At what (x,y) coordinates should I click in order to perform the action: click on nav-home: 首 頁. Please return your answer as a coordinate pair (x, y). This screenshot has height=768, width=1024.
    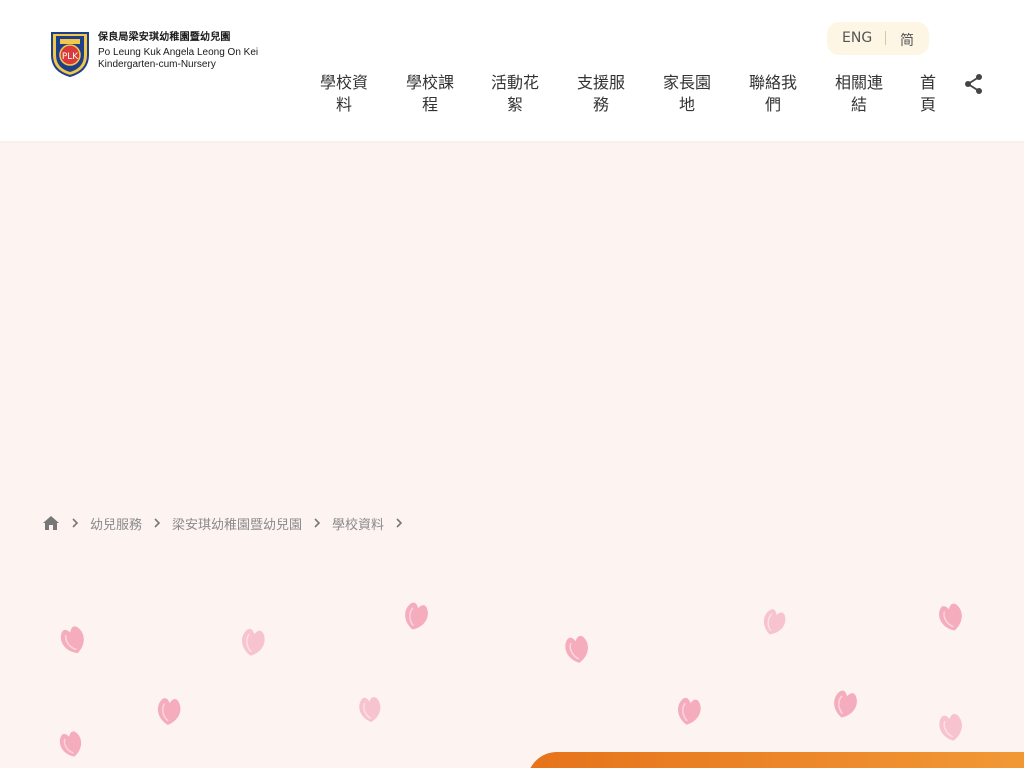
    Looking at the image, I should click on (928, 94).